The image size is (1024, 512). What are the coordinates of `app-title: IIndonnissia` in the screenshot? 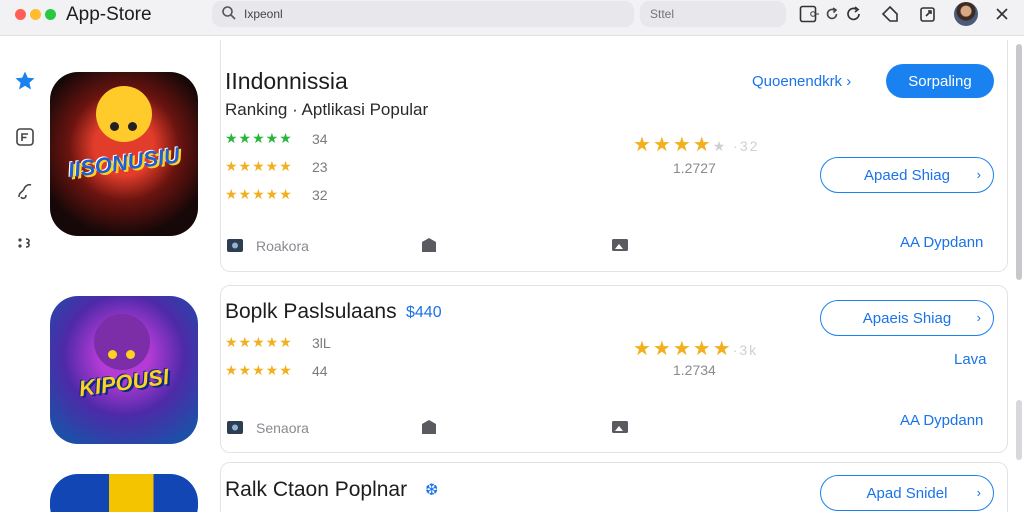 It's located at (286, 81).